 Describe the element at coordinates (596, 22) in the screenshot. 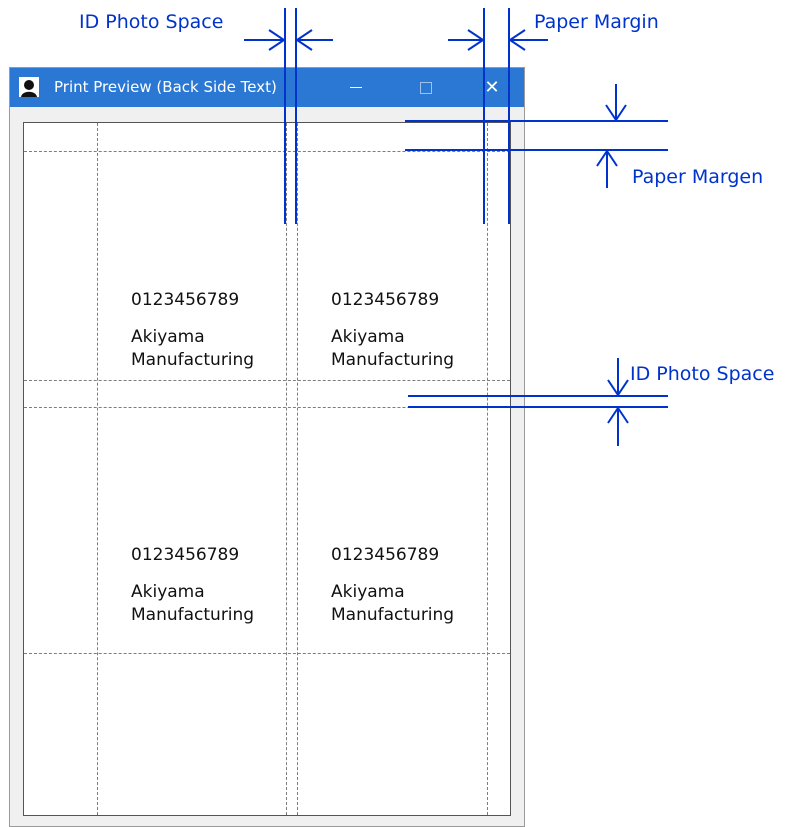

I see `paper-margin-label: Paper Margin` at that location.